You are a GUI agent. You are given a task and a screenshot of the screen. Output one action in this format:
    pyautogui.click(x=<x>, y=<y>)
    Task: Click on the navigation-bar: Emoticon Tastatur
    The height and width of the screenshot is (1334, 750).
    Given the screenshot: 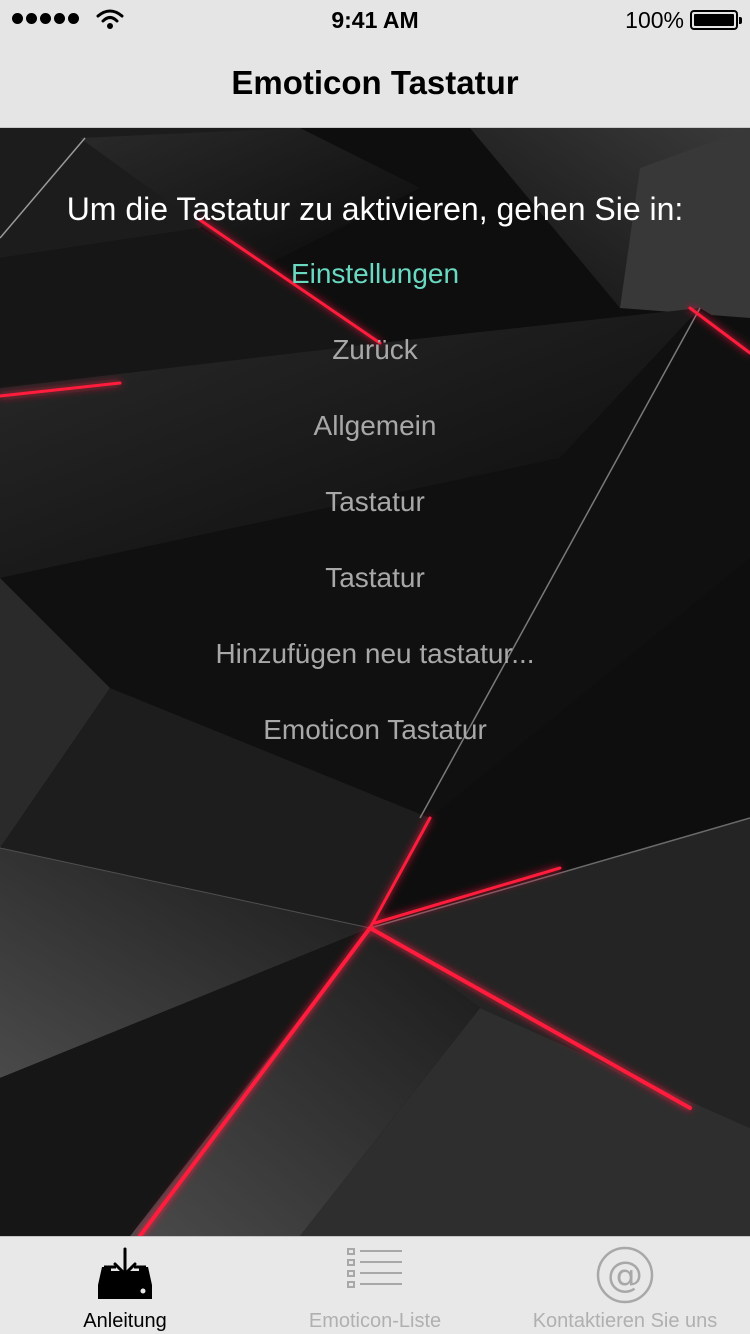 What is the action you would take?
    pyautogui.click(x=375, y=84)
    